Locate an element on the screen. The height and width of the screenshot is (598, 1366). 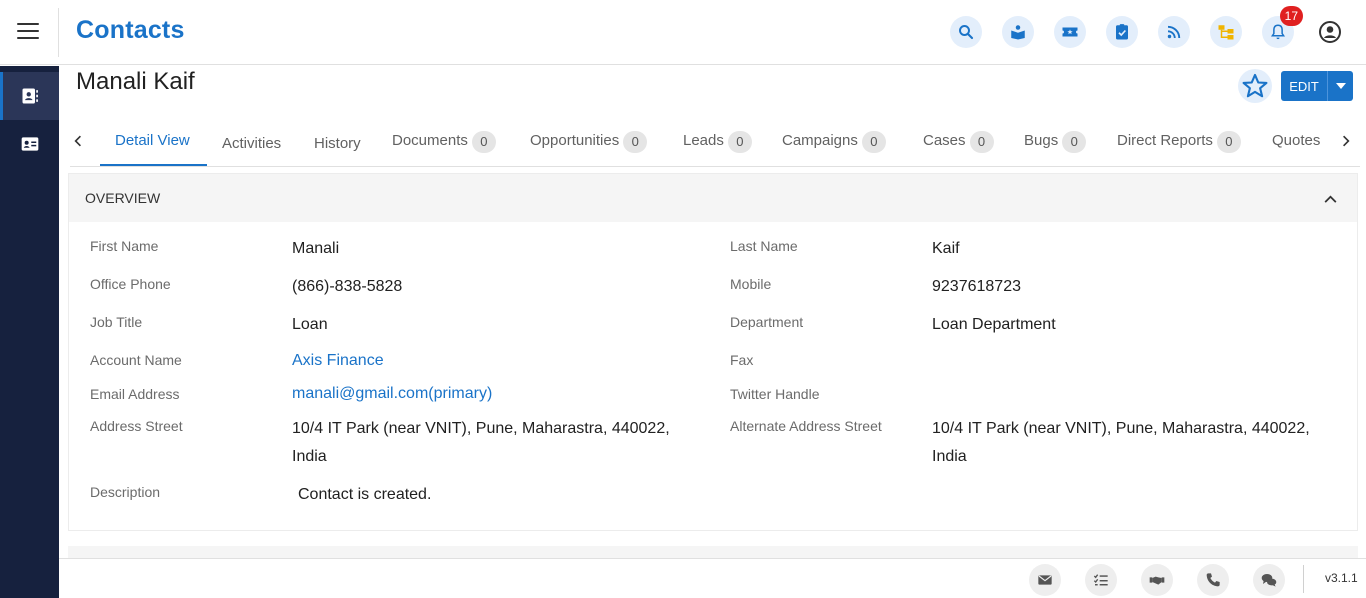
tab-bugs: Bugs 0 is located at coordinates (1055, 148).